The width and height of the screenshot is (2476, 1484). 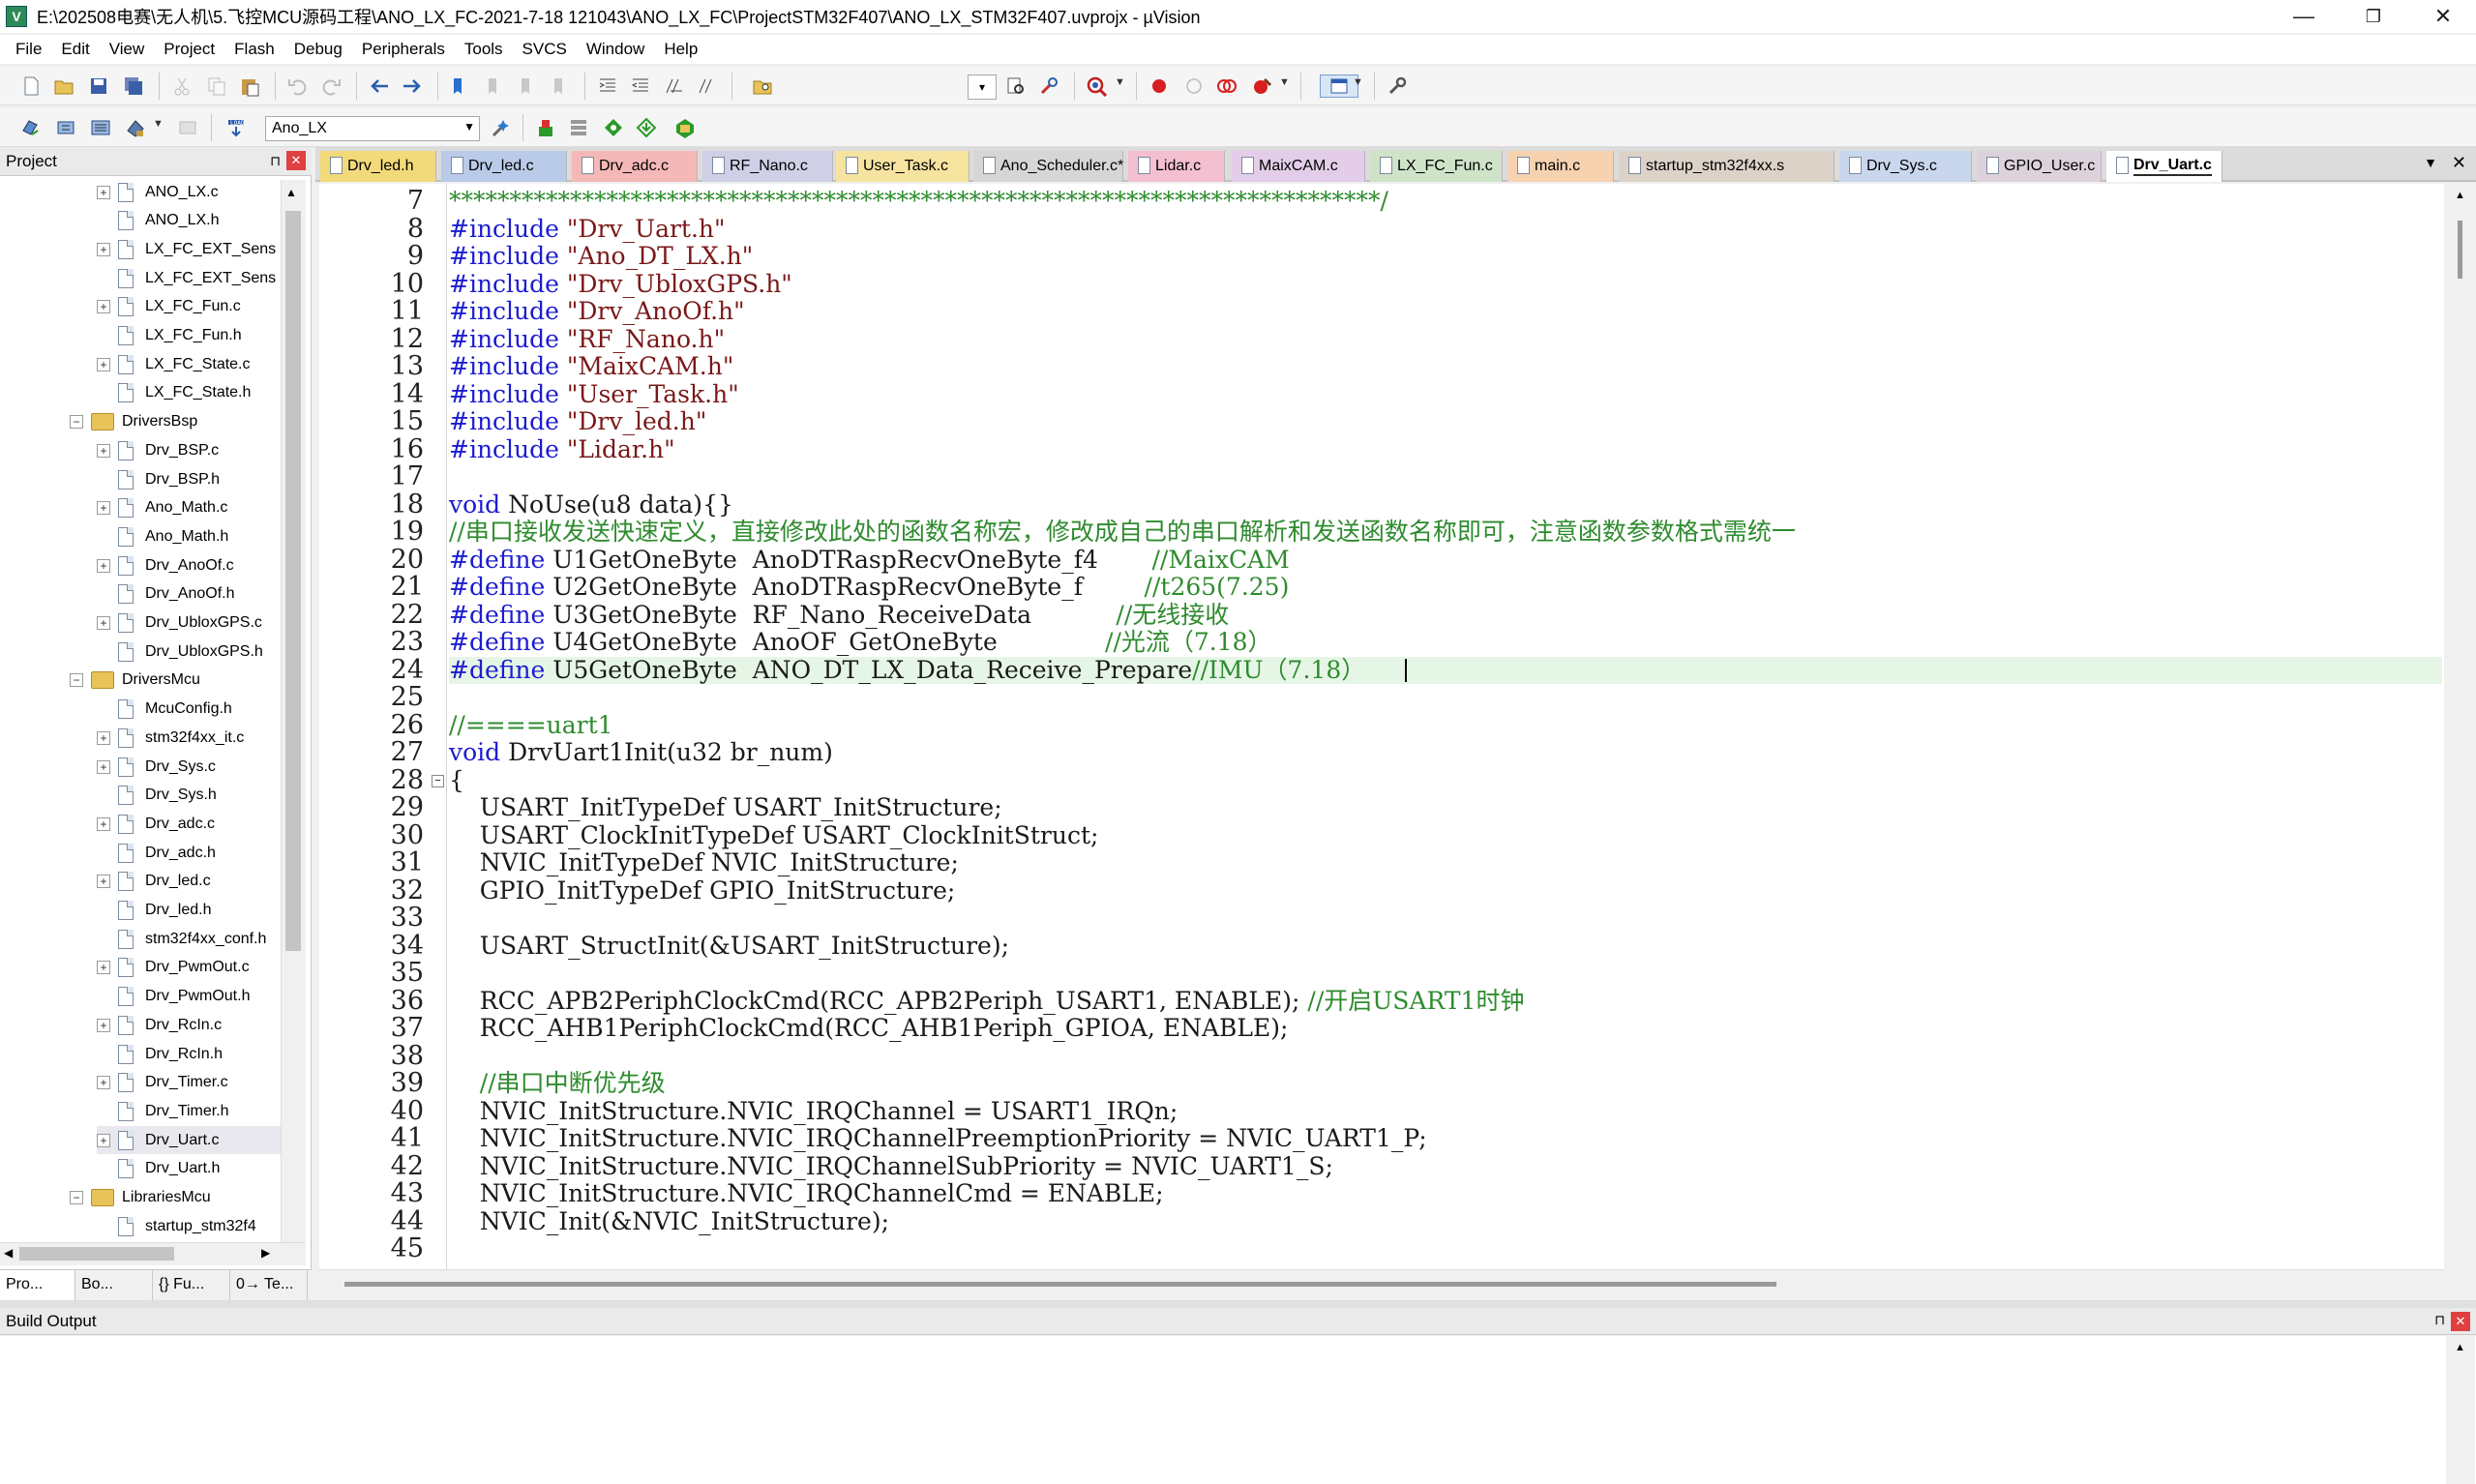 What do you see at coordinates (190, 565) in the screenshot?
I see `tree-file-item: + Drv_AnoOf.c` at bounding box center [190, 565].